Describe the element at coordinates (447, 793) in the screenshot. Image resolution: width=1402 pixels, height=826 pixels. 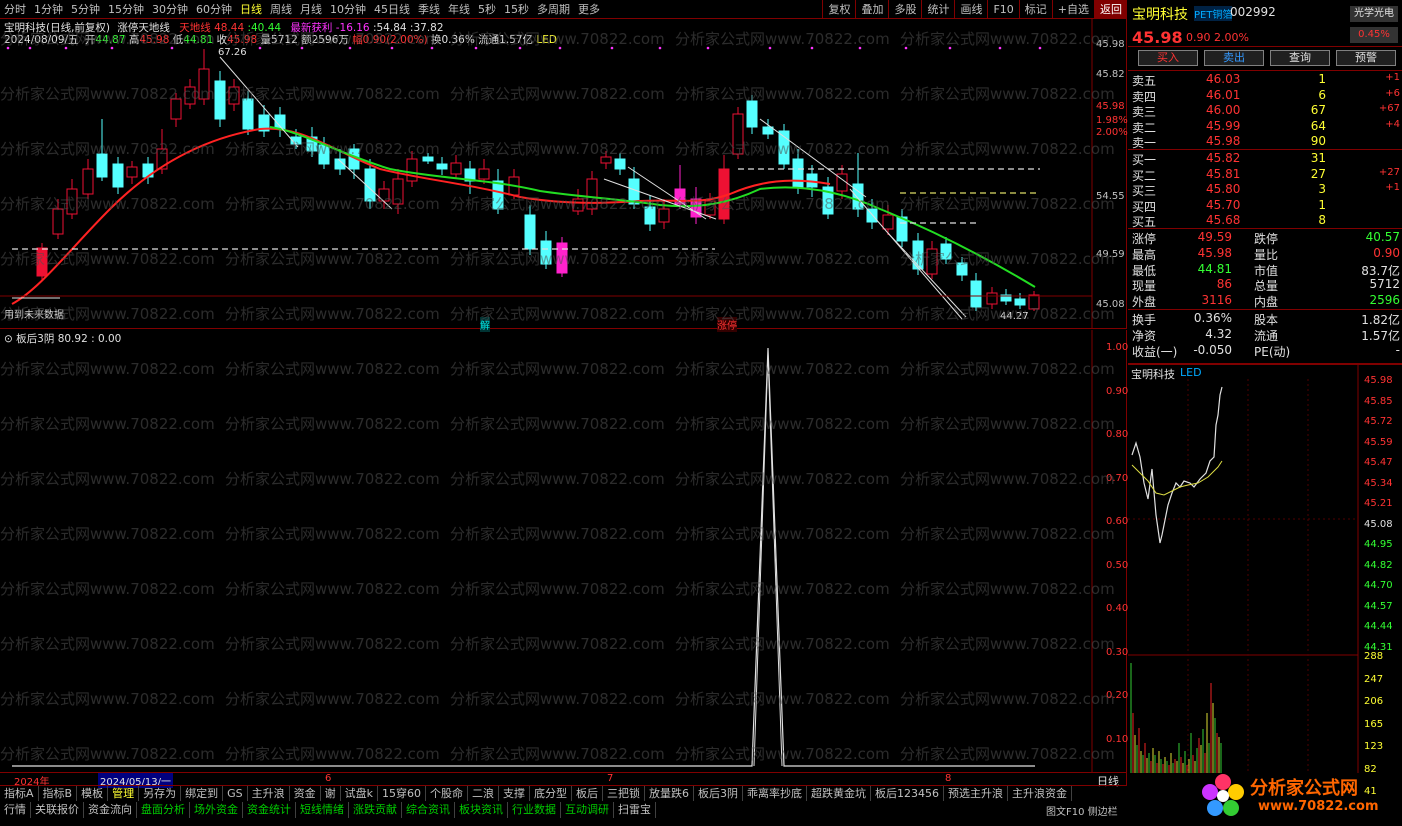
I see `indicator-tab: 个股命` at that location.